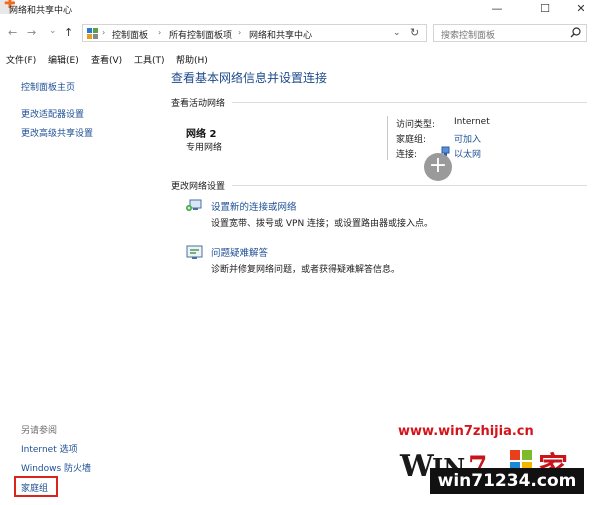 This screenshot has height=505, width=595. Describe the element at coordinates (397, 33) in the screenshot. I see `address-dropdown-button: ⌄` at that location.